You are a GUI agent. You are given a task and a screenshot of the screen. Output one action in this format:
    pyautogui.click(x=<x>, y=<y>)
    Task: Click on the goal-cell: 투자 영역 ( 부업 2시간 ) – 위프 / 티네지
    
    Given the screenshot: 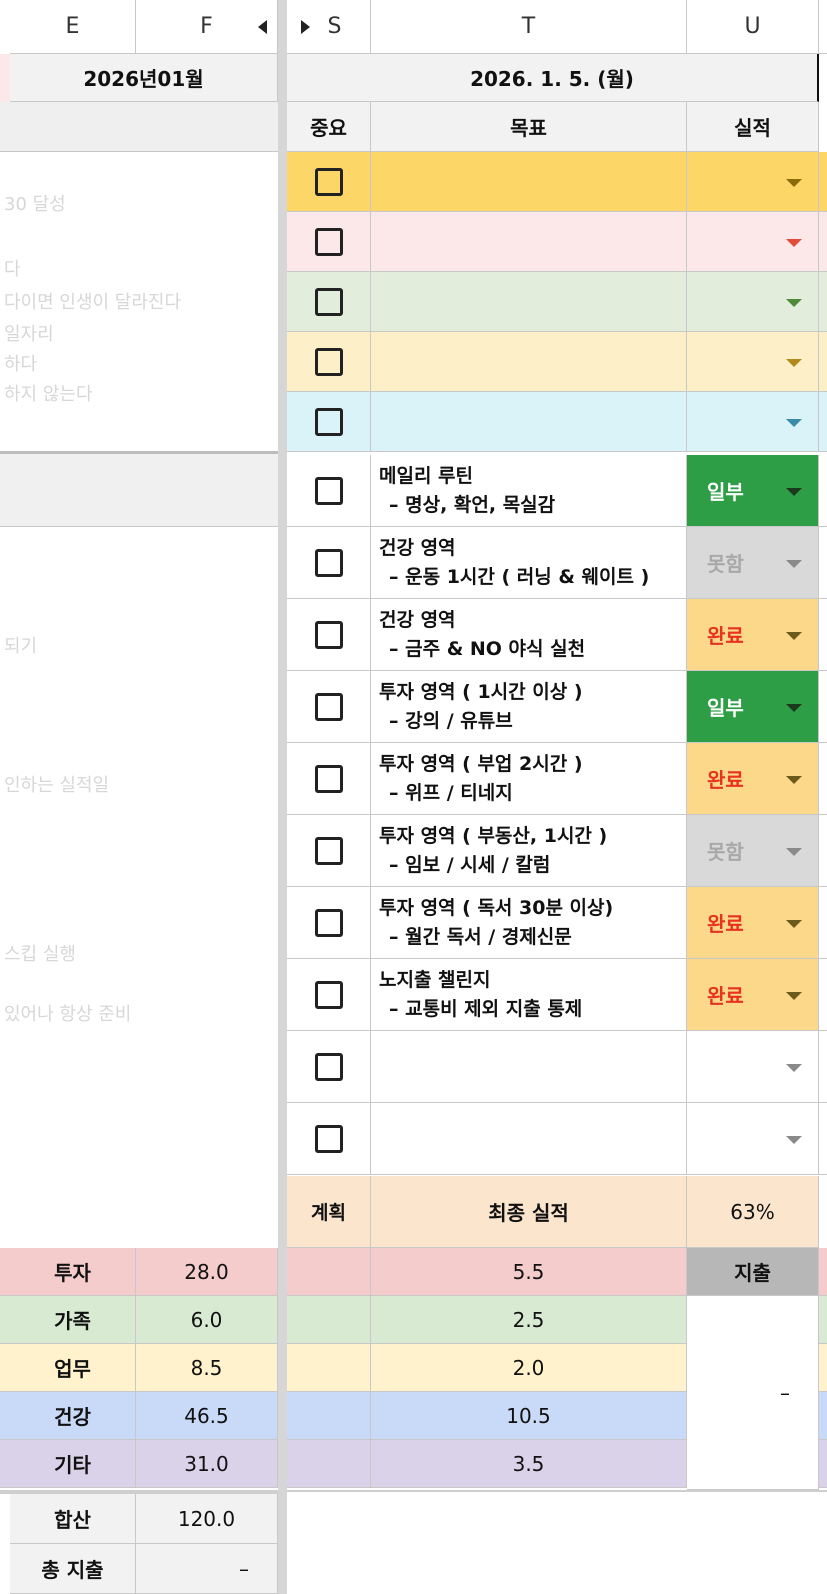 What is the action you would take?
    pyautogui.click(x=529, y=779)
    